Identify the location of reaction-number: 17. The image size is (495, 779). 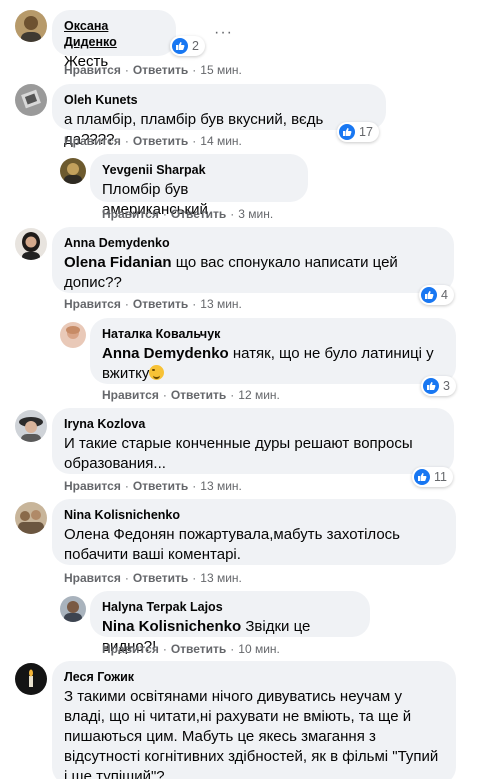
(366, 132).